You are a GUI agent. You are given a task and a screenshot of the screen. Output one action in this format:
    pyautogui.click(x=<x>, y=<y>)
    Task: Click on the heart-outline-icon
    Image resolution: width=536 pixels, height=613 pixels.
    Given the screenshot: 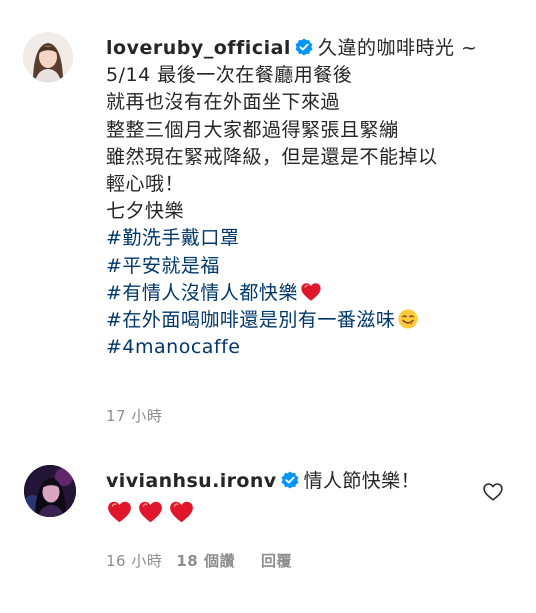 What is the action you would take?
    pyautogui.click(x=493, y=492)
    